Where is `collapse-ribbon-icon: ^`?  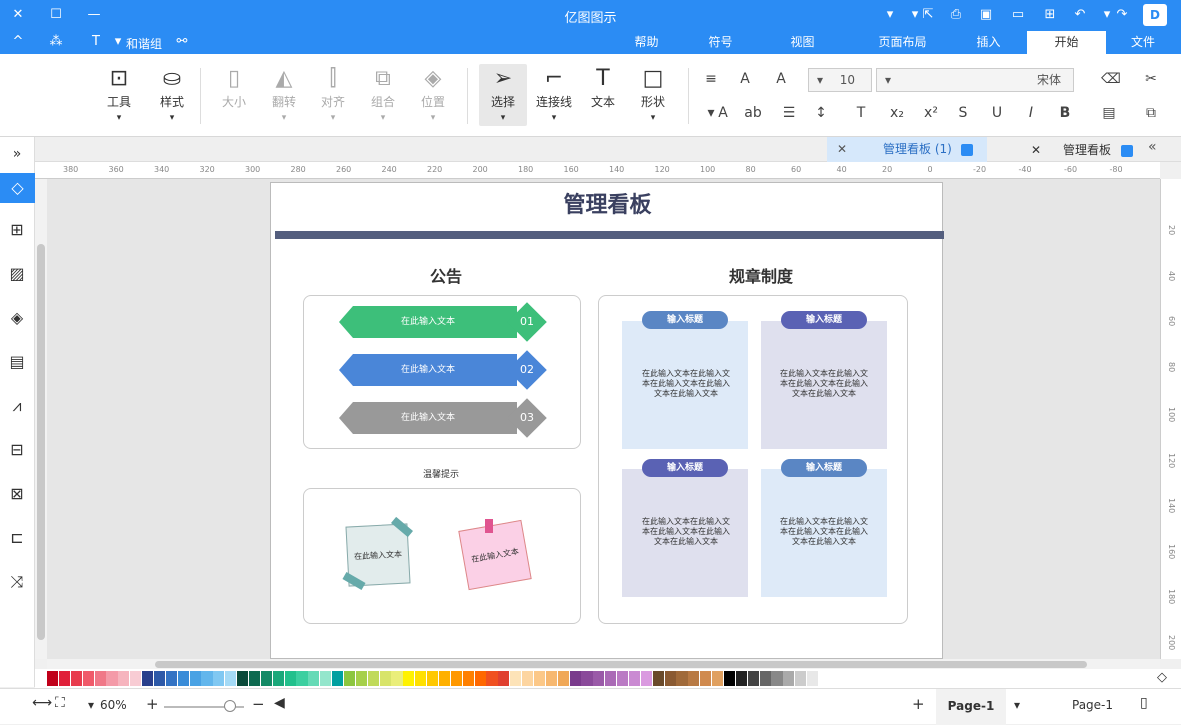 collapse-ribbon-icon: ^ is located at coordinates (18, 42).